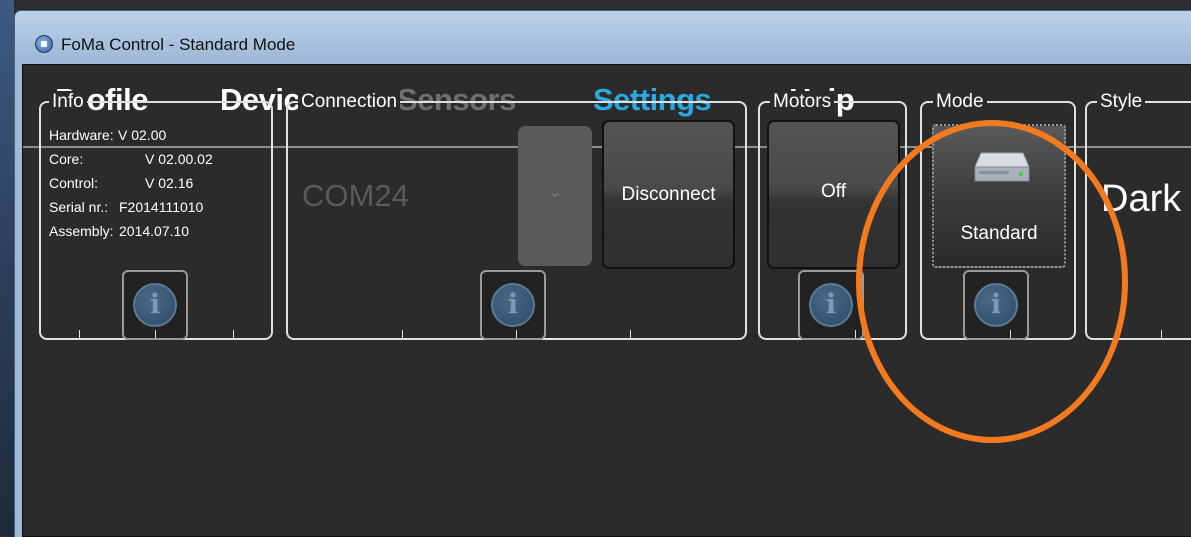 Image resolution: width=1191 pixels, height=537 pixels. What do you see at coordinates (142, 135) in the screenshot?
I see `info-value: V 02.00` at bounding box center [142, 135].